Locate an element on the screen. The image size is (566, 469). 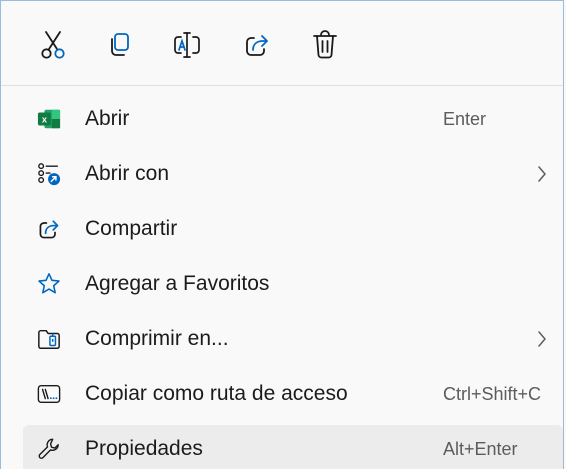
menu-item-share: Compartir is located at coordinates (293, 229).